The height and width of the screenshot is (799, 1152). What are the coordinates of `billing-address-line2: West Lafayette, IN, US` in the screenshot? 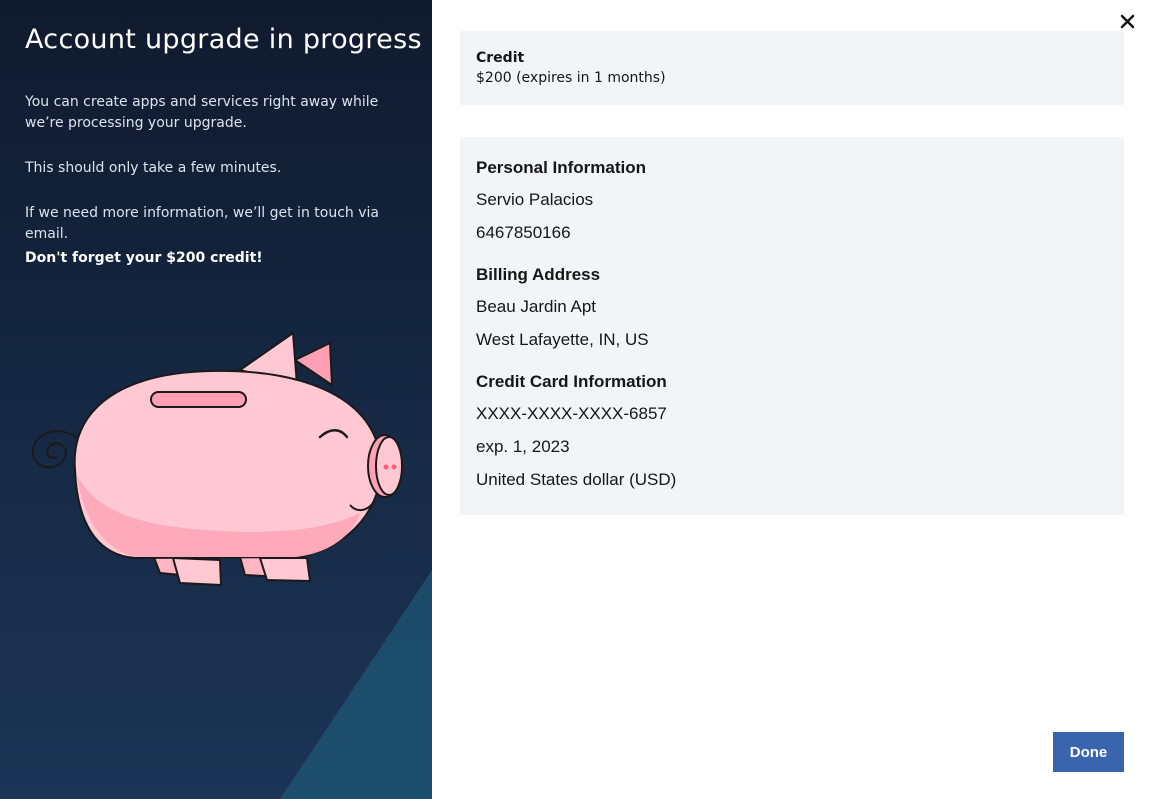 It's located at (562, 339).